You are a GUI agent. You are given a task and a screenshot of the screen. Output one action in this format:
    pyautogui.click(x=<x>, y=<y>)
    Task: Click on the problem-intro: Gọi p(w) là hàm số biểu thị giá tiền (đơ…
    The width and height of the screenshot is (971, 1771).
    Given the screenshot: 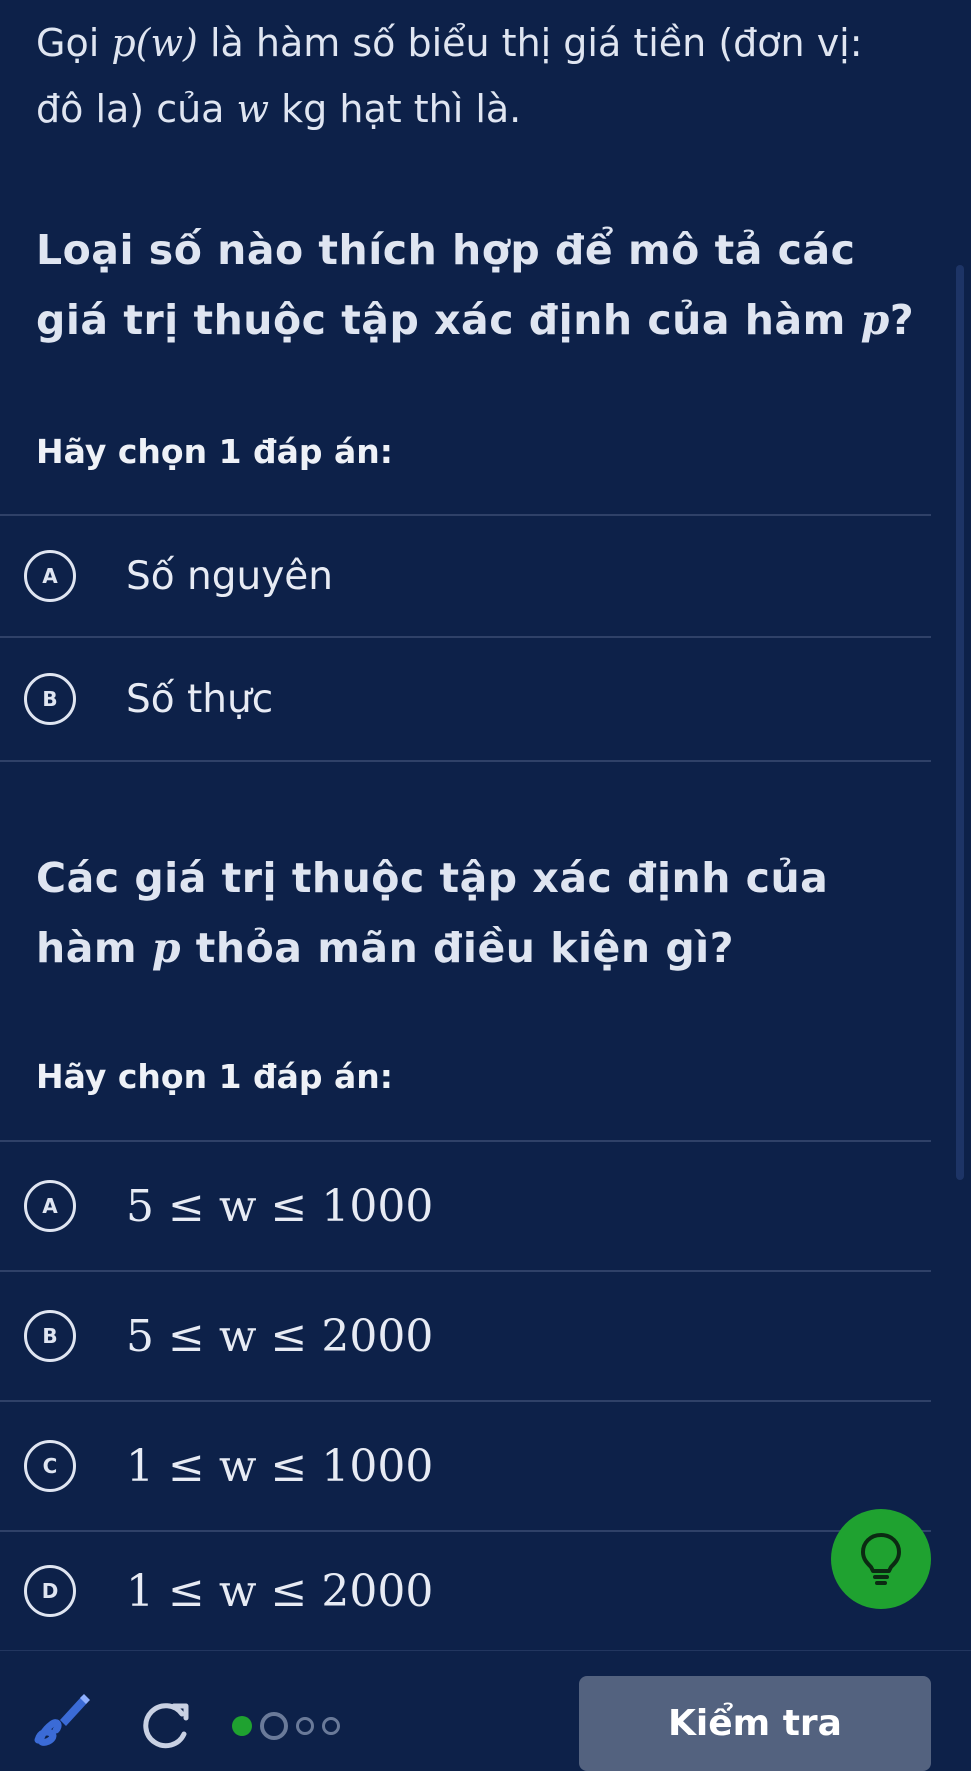 What is the action you would take?
    pyautogui.click(x=476, y=76)
    